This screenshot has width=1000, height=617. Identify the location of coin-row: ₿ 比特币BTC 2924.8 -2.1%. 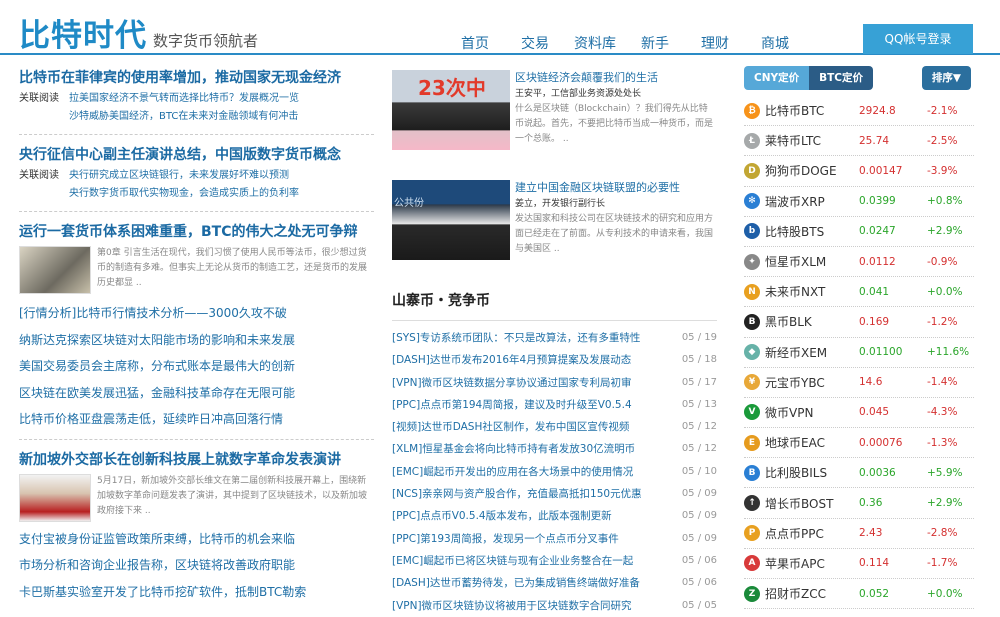
(859, 111).